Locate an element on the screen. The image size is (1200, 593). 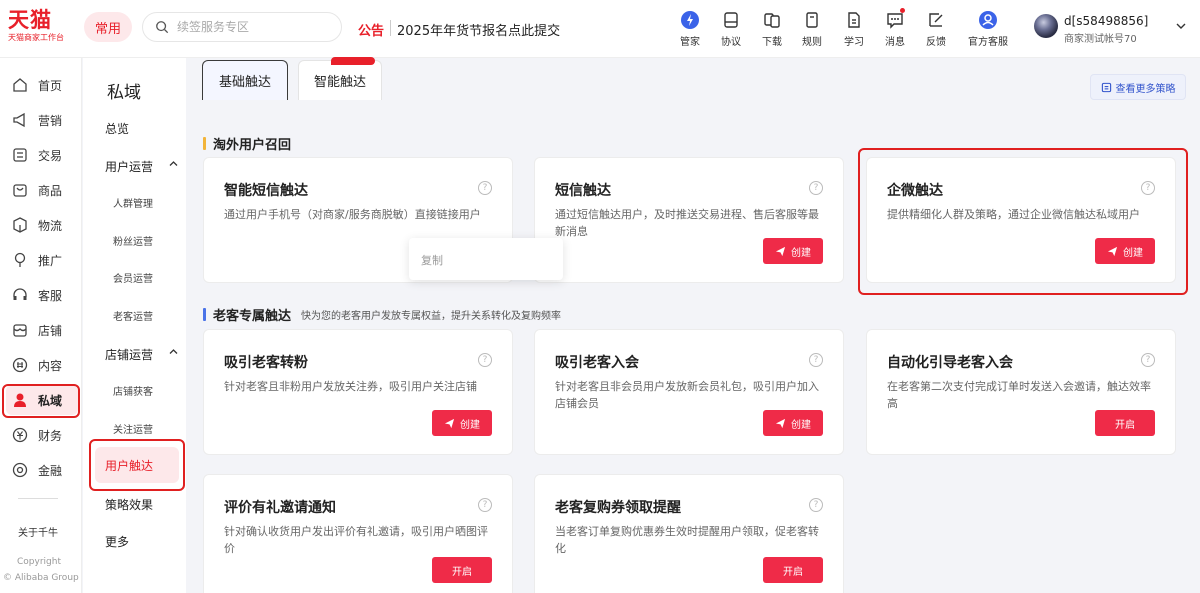
nav-rules: 规则 is located at coordinates (812, 29).